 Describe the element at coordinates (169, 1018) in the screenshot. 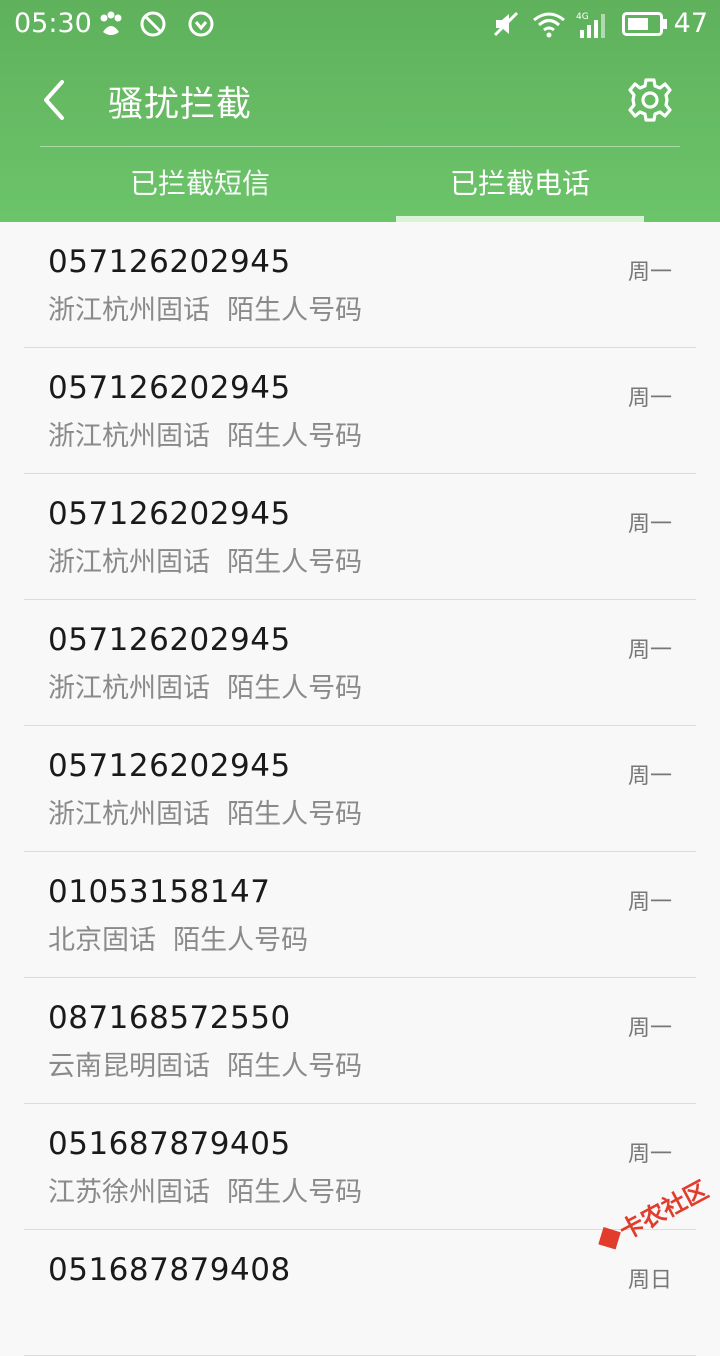

I see `phone-number: 087168572550` at that location.